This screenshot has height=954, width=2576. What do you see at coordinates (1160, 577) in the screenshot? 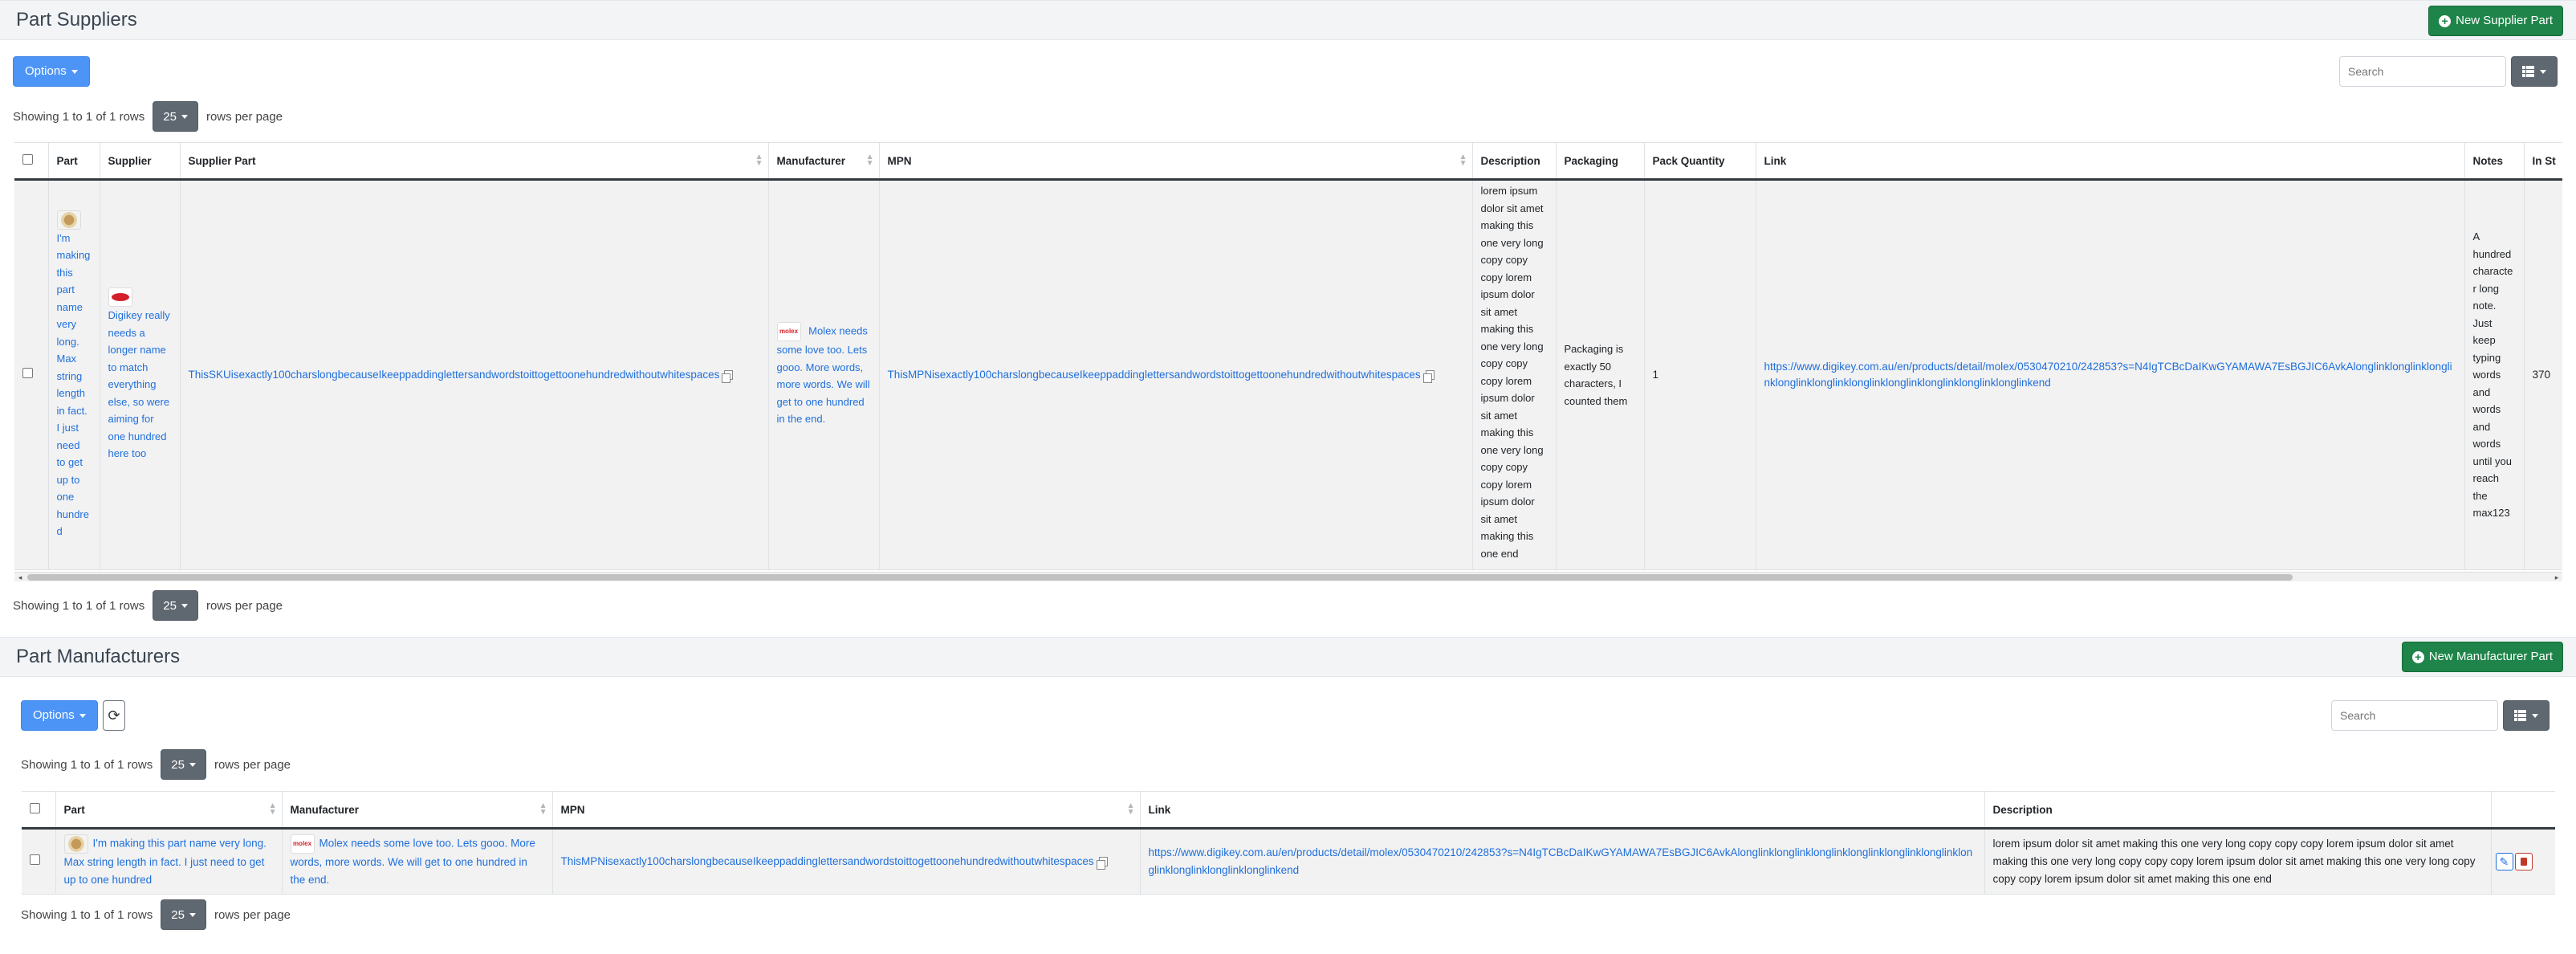
I see `scrollbar-thumb` at bounding box center [1160, 577].